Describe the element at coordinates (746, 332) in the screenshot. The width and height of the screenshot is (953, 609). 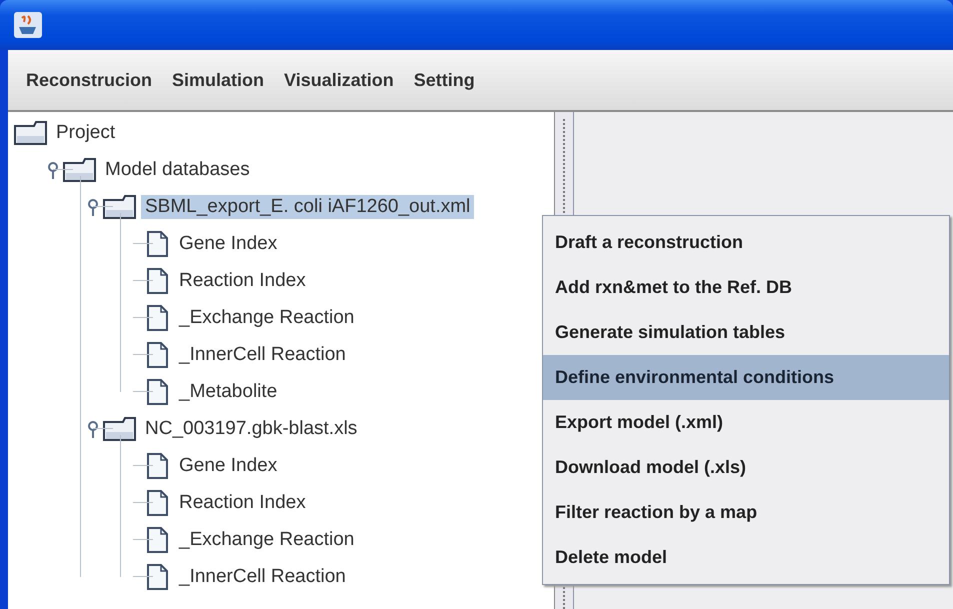
I see `menu-item: Generate simulation tables` at that location.